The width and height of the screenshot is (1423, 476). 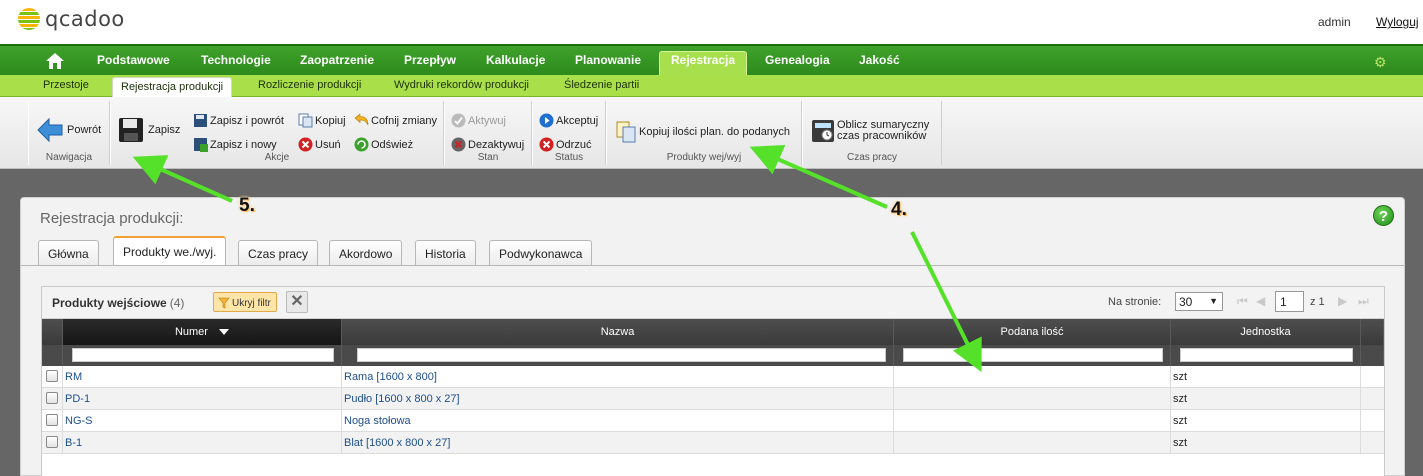 I want to click on group-label-produkty: Produkty wej/wyj, so click(x=704, y=157).